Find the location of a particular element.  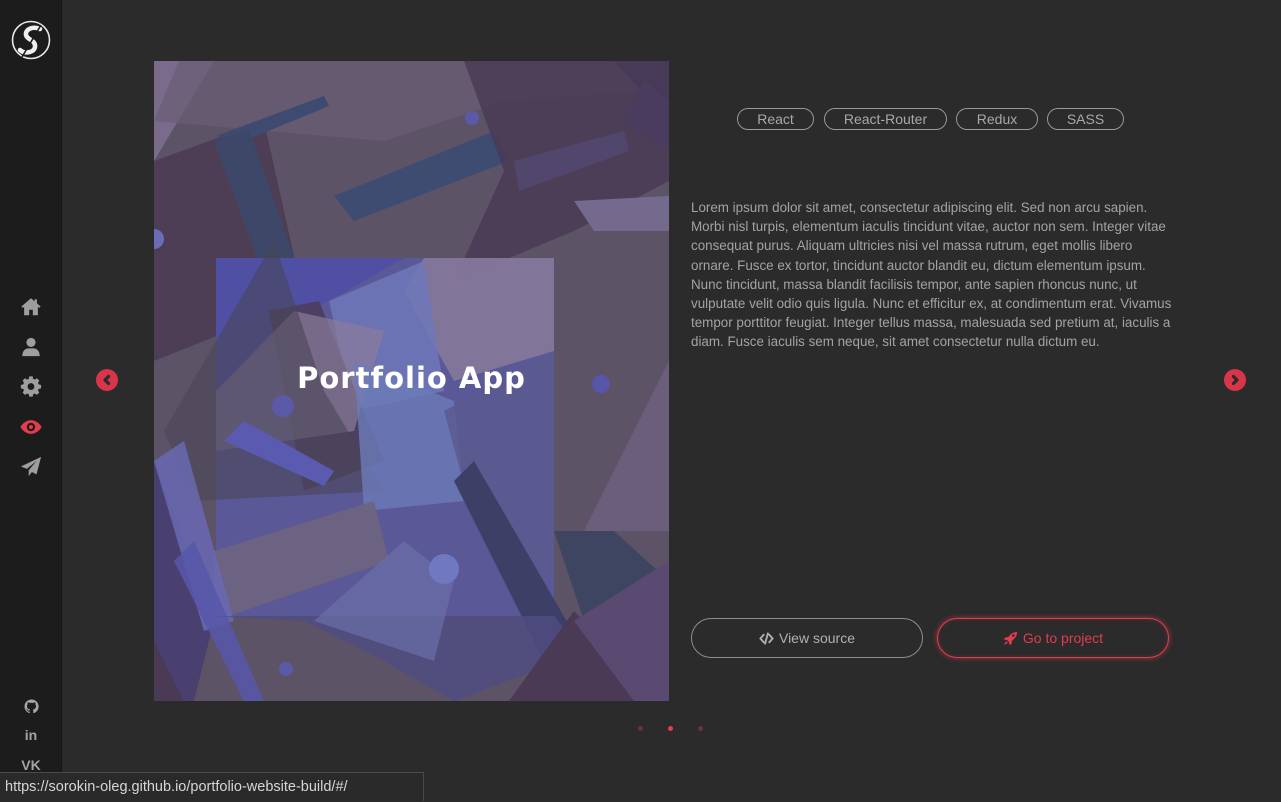

view-source-label: View source is located at coordinates (816, 638).